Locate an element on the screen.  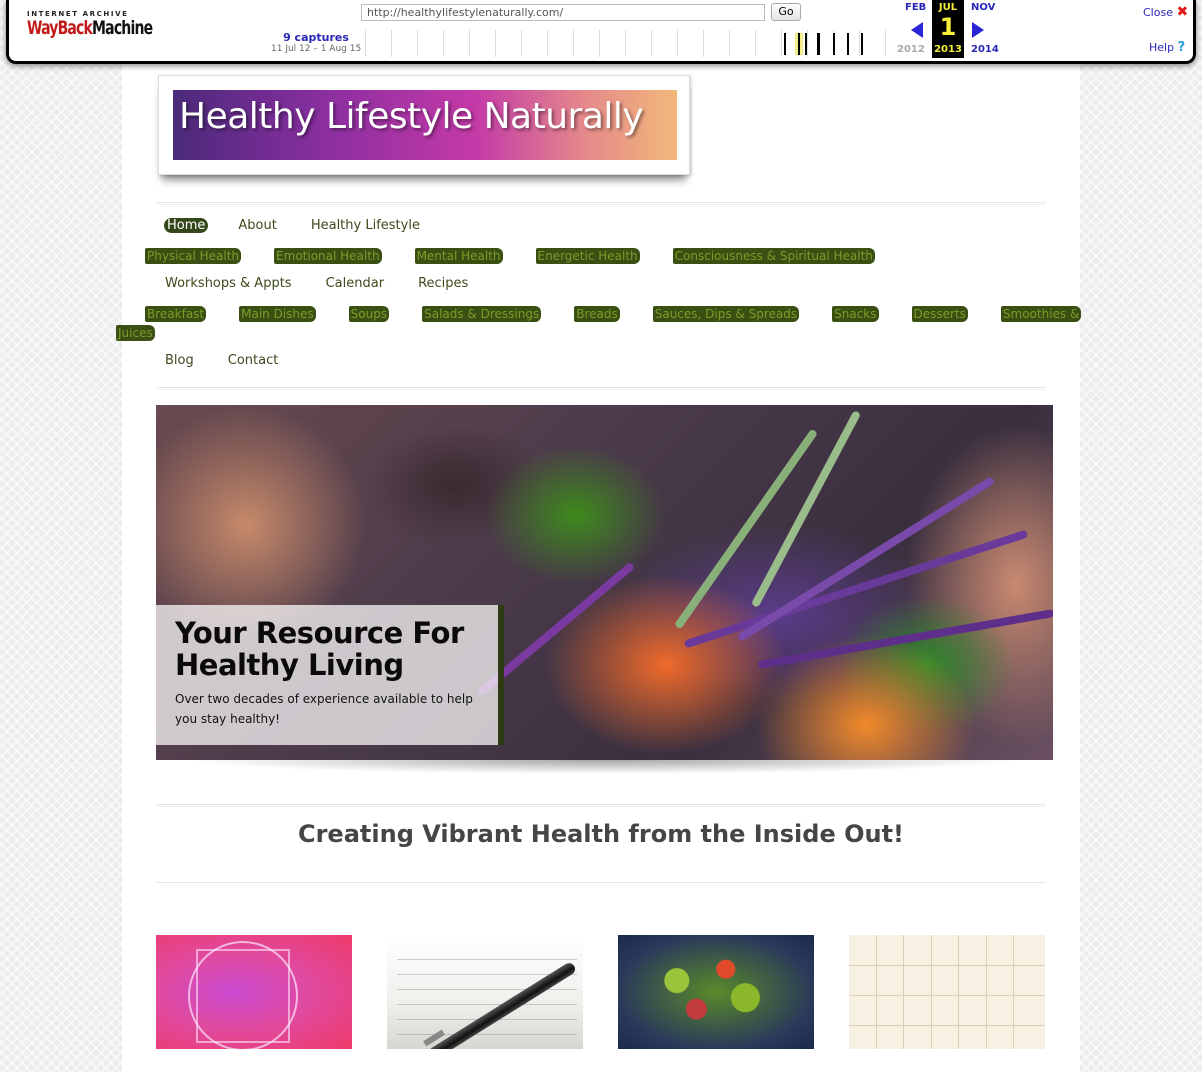
close-toolbar-button: Close ✖ is located at coordinates (1165, 12).